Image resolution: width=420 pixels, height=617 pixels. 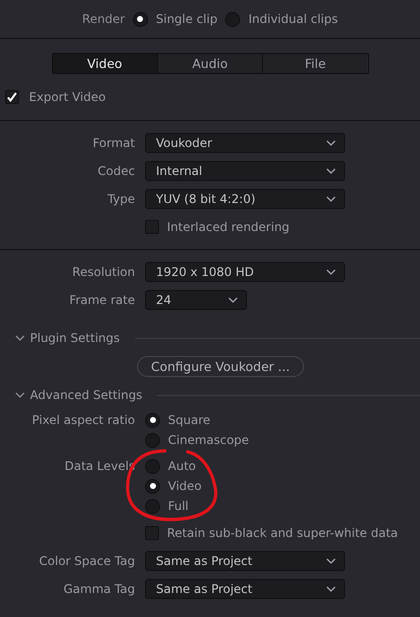 What do you see at coordinates (245, 272) in the screenshot?
I see `dropdown: 1920 x 1080 HD` at bounding box center [245, 272].